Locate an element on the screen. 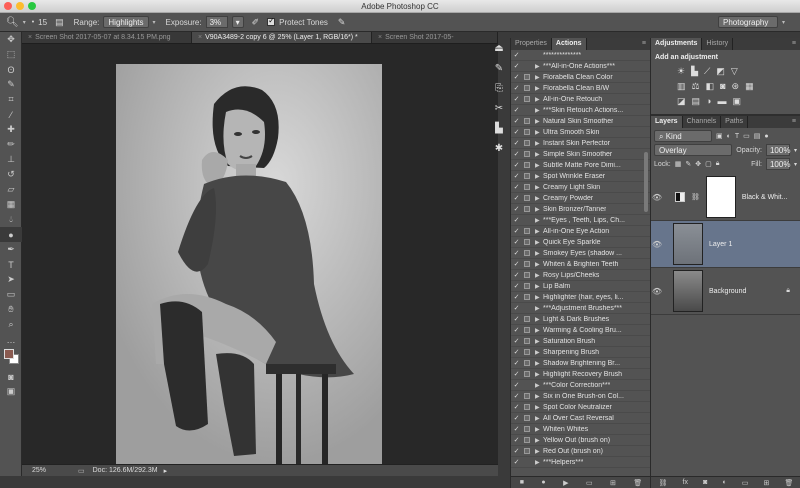 The width and height of the screenshot is (800, 488). stop-icon: ■ is located at coordinates (522, 482).